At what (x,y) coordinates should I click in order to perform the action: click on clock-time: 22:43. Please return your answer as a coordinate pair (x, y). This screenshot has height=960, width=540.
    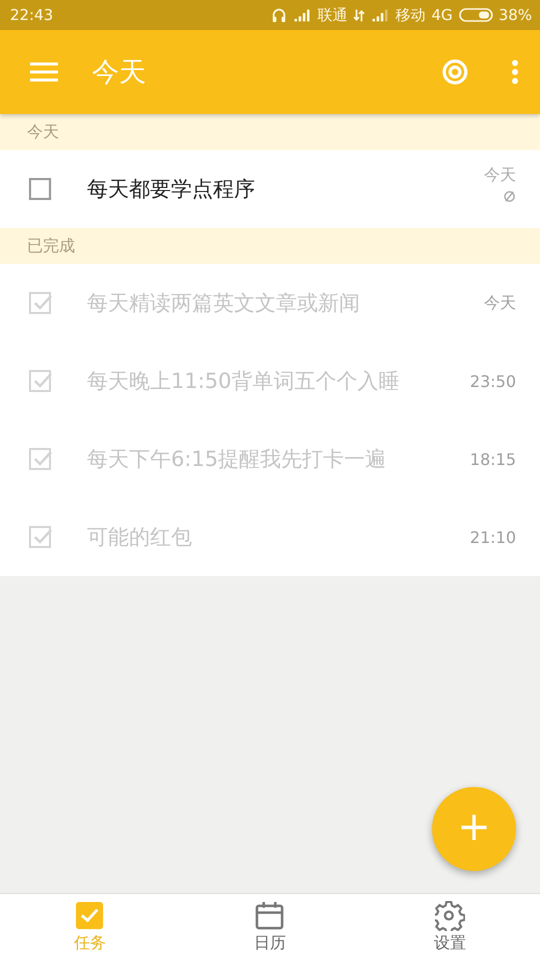
    Looking at the image, I should click on (32, 15).